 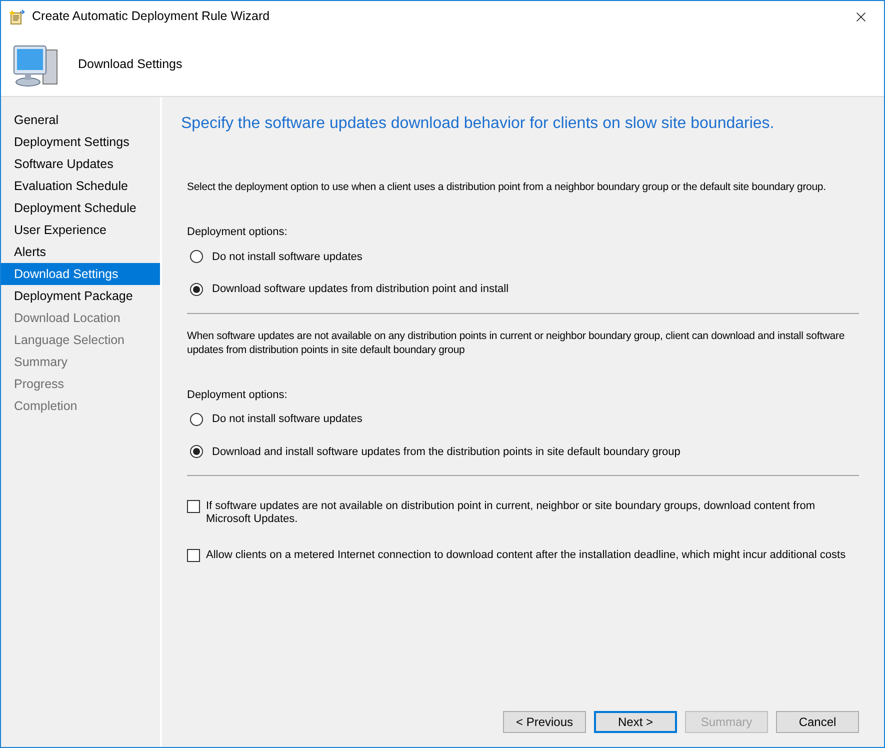 What do you see at coordinates (80, 142) in the screenshot?
I see `nav-item: Deployment Settings` at bounding box center [80, 142].